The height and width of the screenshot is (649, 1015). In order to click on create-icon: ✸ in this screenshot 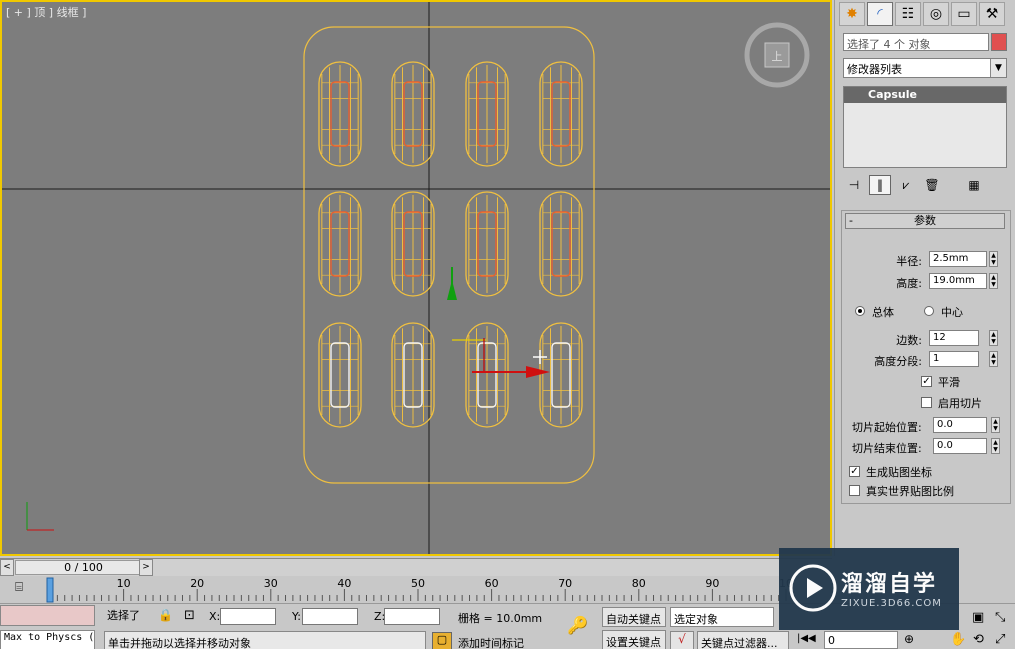, I will do `click(852, 14)`.